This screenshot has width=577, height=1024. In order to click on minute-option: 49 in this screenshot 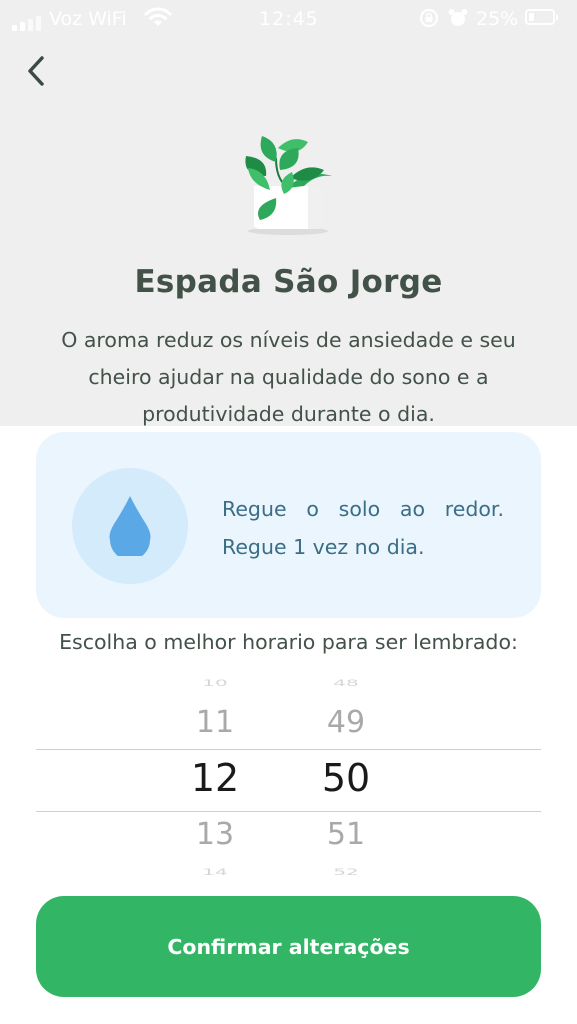, I will do `click(346, 722)`.